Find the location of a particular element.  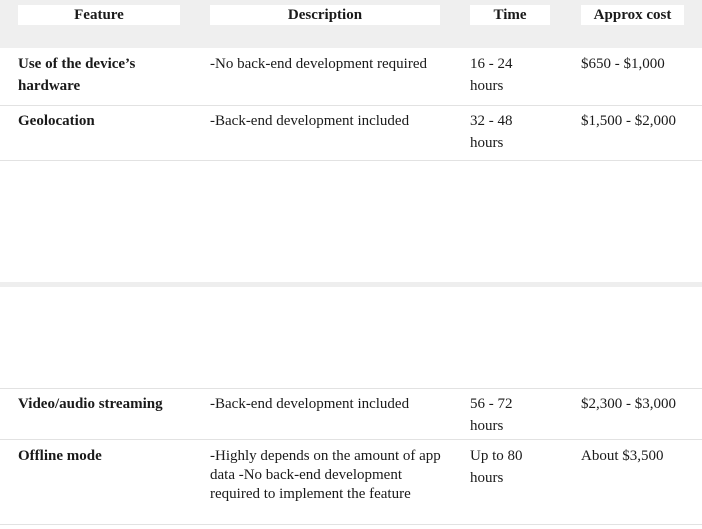

header-description: Description is located at coordinates (325, 15).